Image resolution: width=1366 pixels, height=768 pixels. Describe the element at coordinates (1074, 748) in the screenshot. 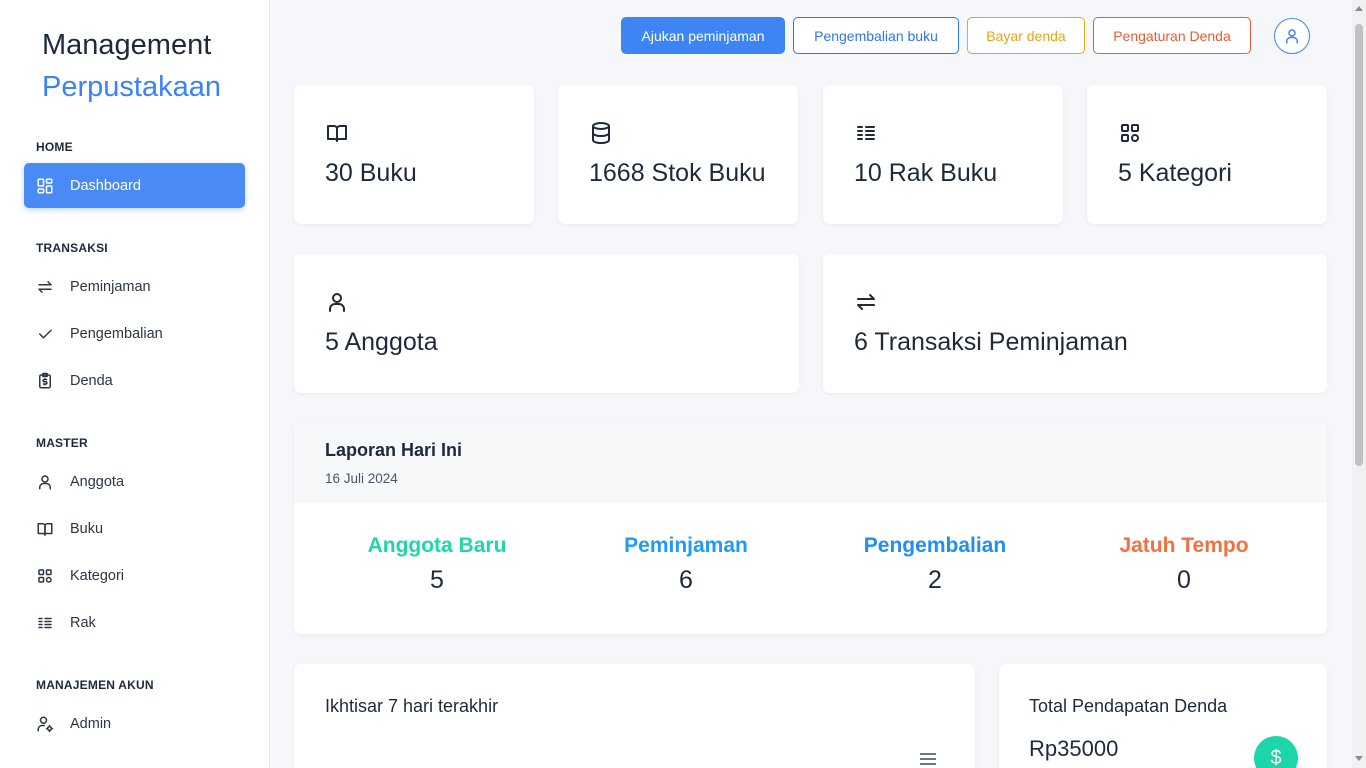

I see `fines-value: Rp35000` at that location.